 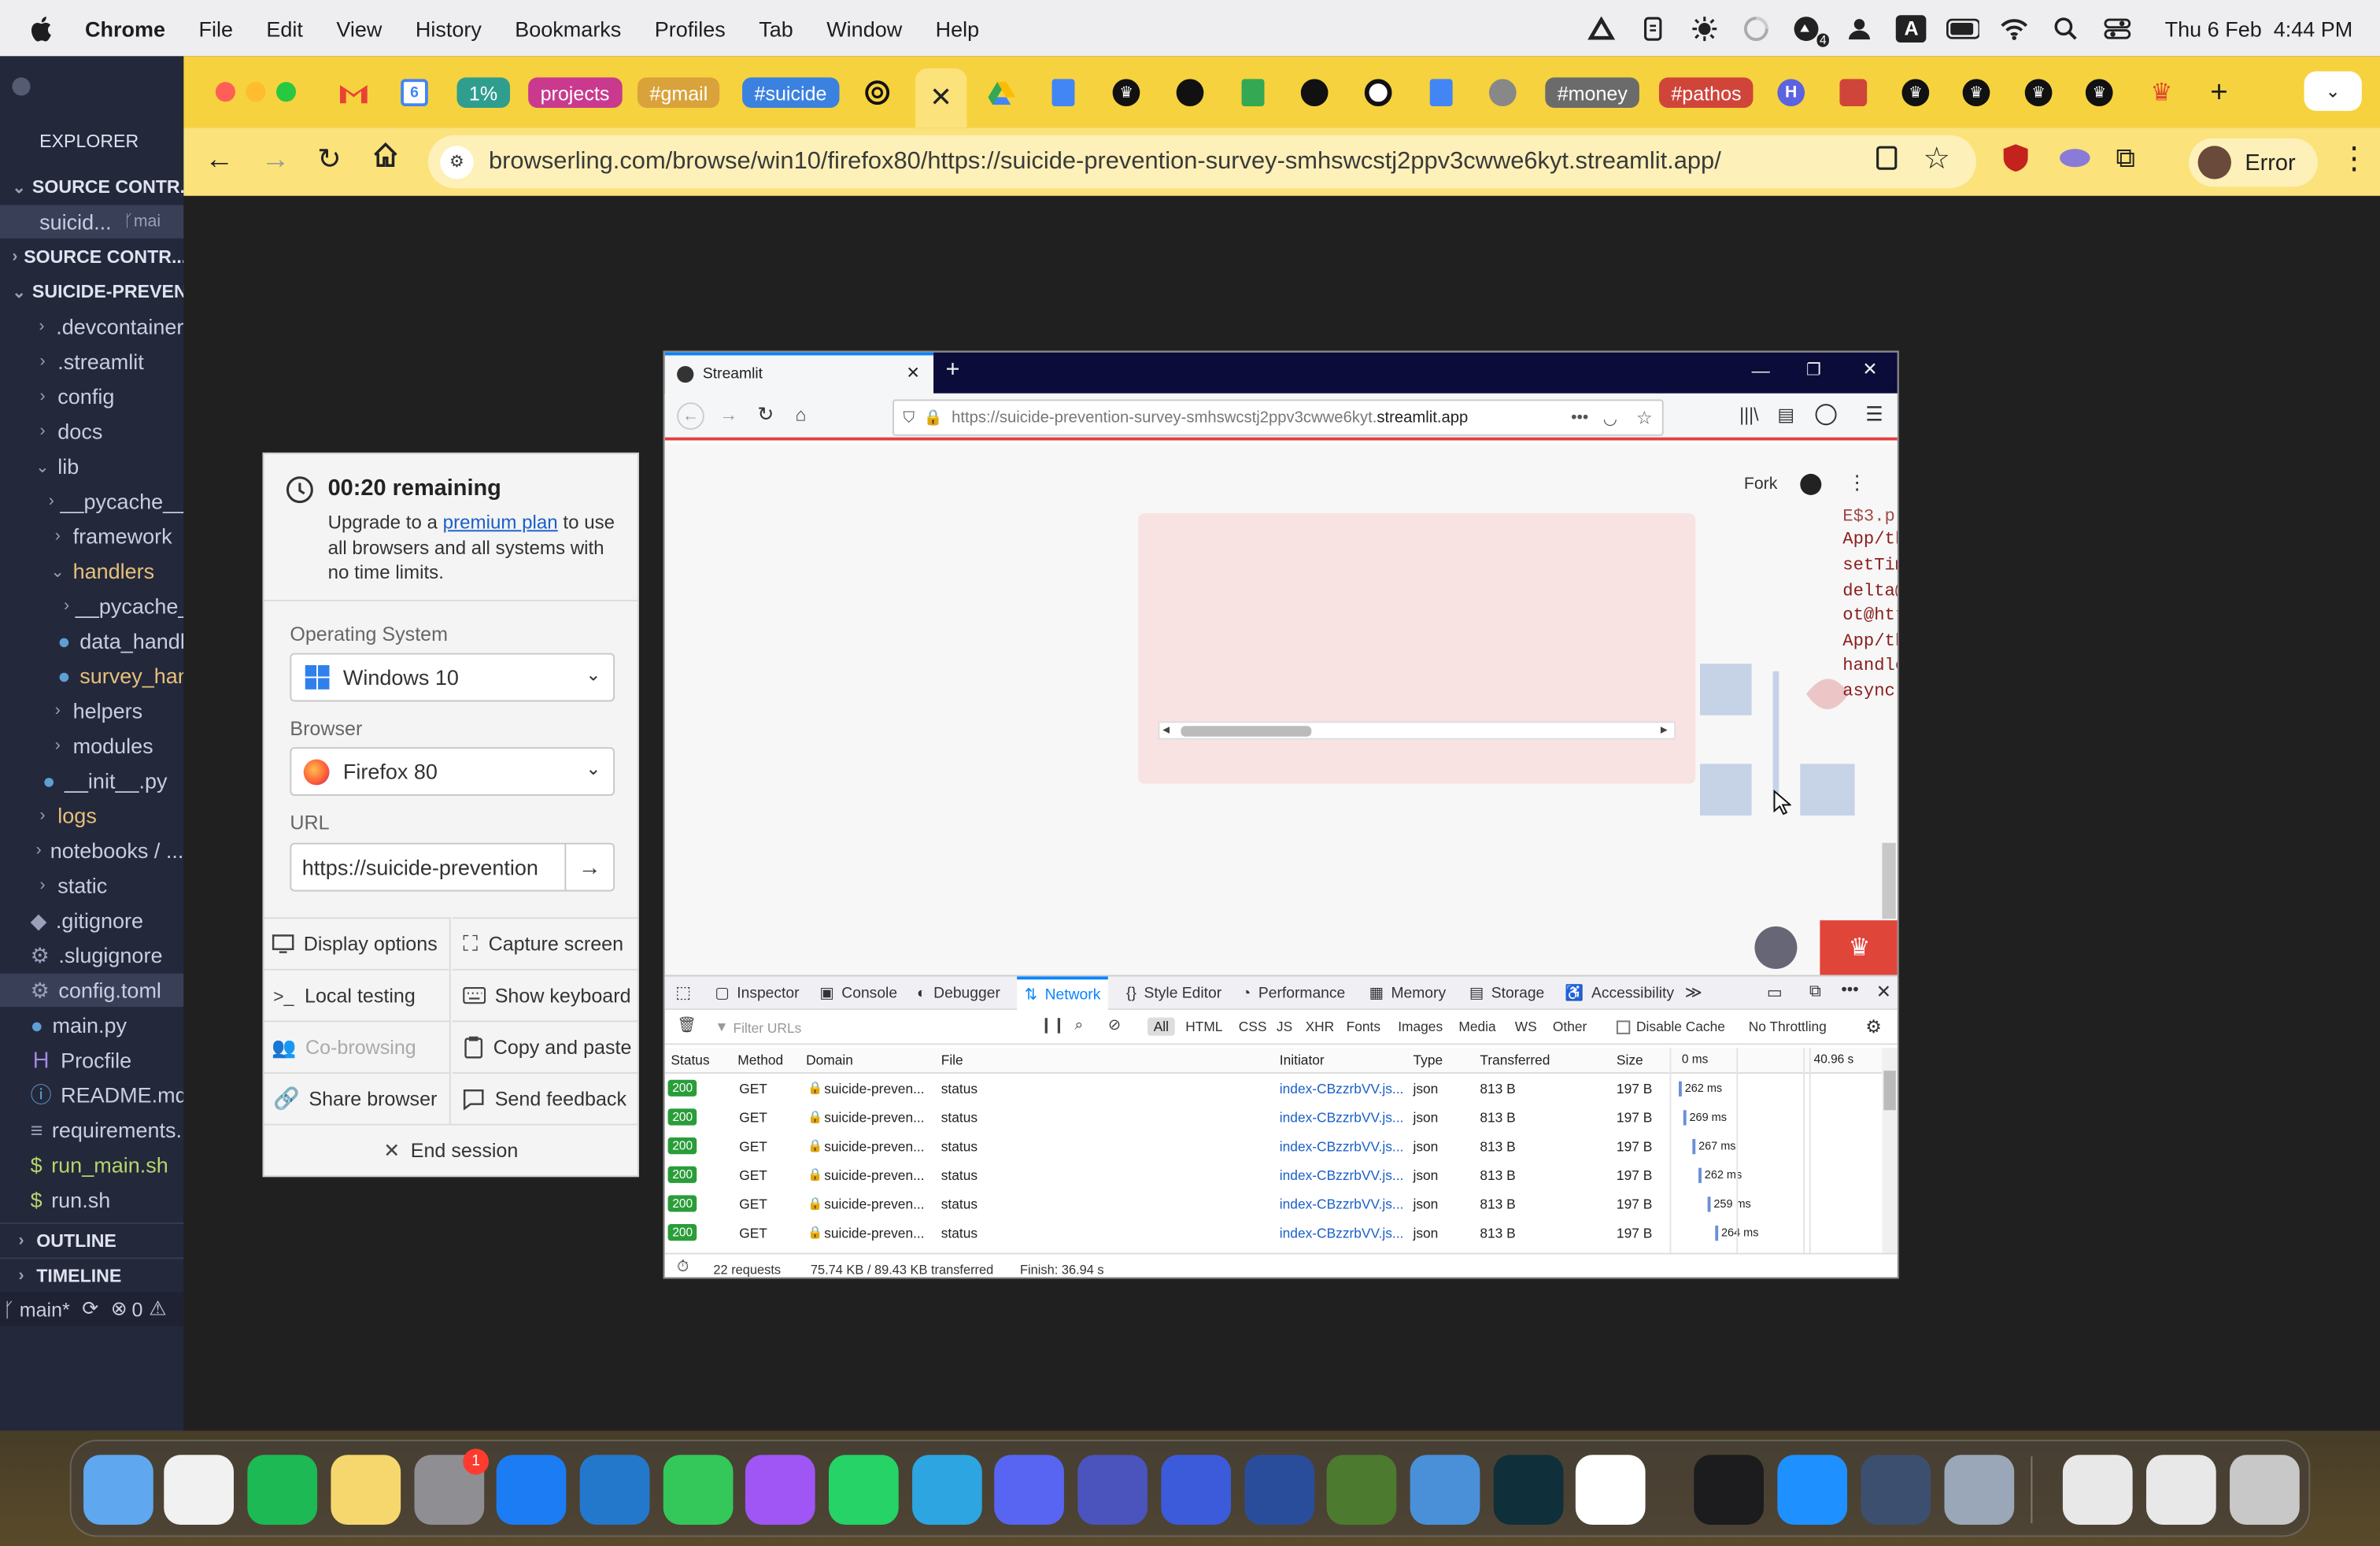 What do you see at coordinates (1570, 1027) in the screenshot?
I see `filter-type-other: Other` at bounding box center [1570, 1027].